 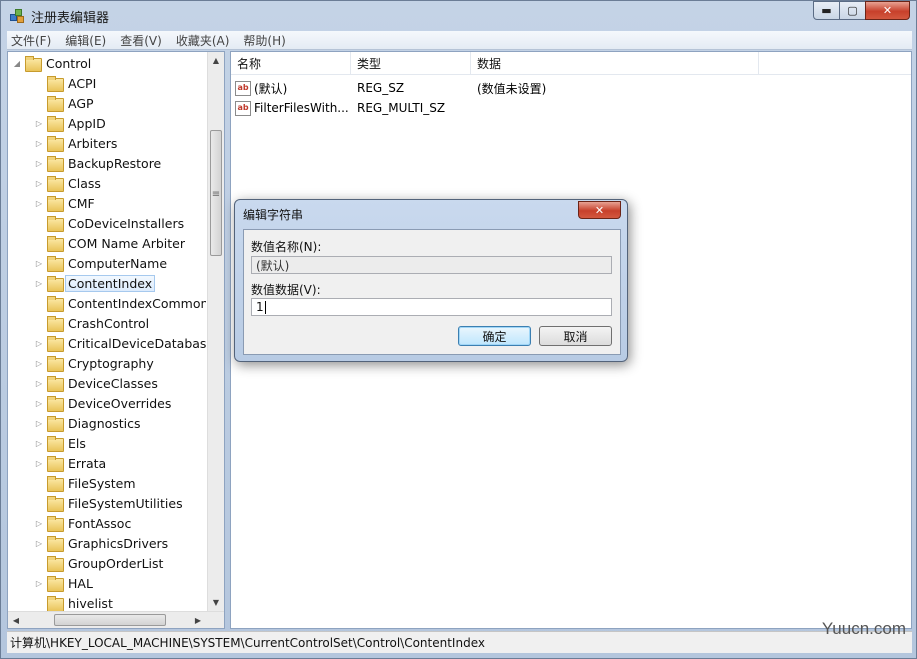 What do you see at coordinates (198, 620) in the screenshot?
I see `scroll-right-icon: ▶` at bounding box center [198, 620].